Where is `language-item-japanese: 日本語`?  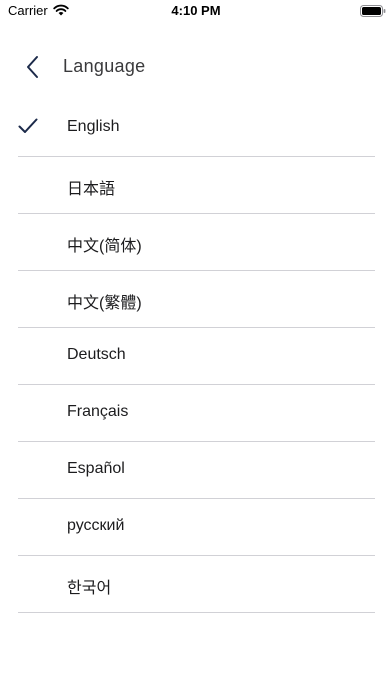
language-item-japanese: 日本語 is located at coordinates (196, 185).